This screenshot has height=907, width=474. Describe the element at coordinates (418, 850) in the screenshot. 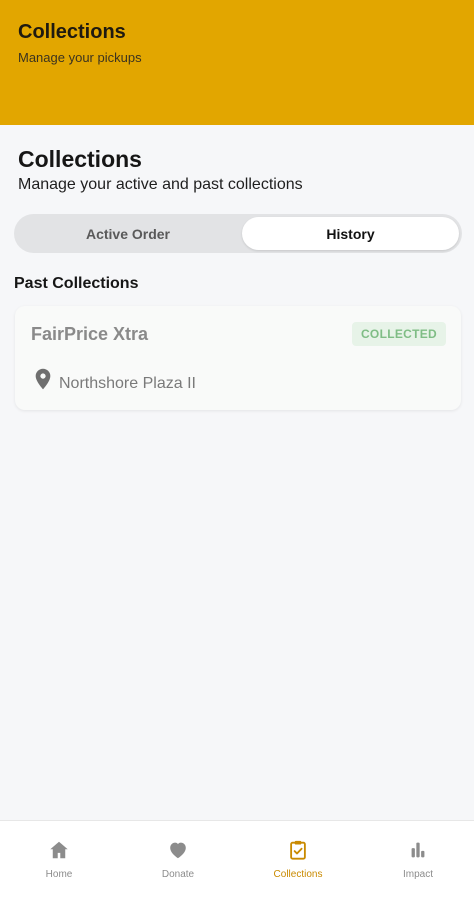

I see `bar-chart-icon` at that location.